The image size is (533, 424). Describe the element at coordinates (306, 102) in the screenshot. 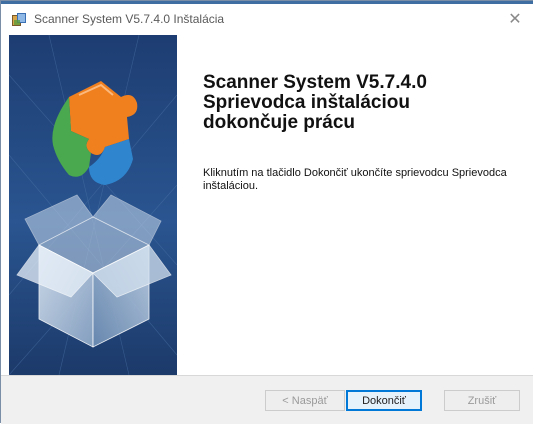

I see `heading-line: Sprievodca inštaláciou` at that location.